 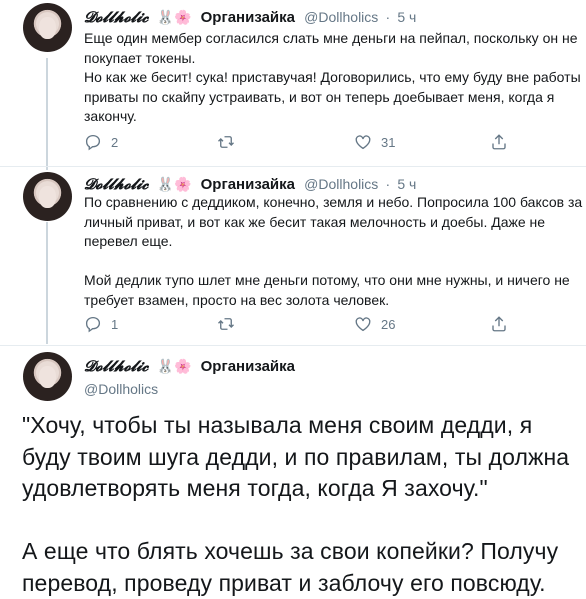 I want to click on tweet-actions: 1 26, so click(x=304, y=325).